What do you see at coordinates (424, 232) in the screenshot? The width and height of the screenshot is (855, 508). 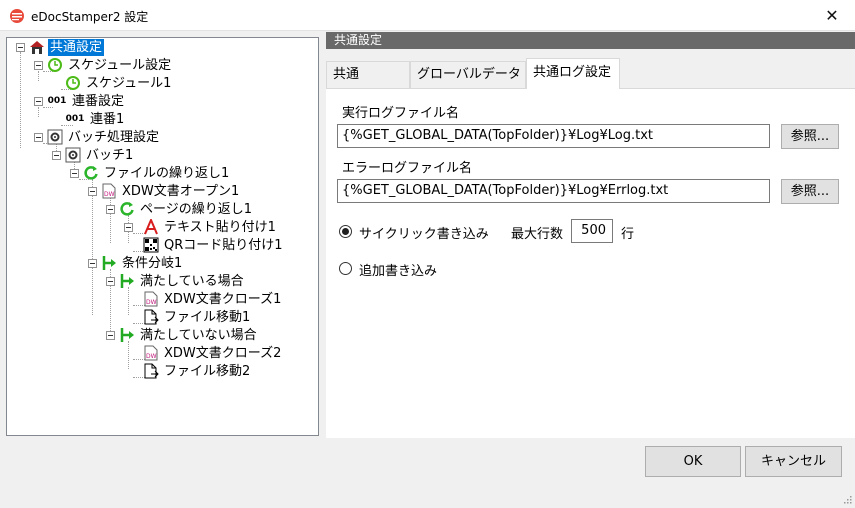 I see `cyclic-write-label: サイクリック書き込み` at bounding box center [424, 232].